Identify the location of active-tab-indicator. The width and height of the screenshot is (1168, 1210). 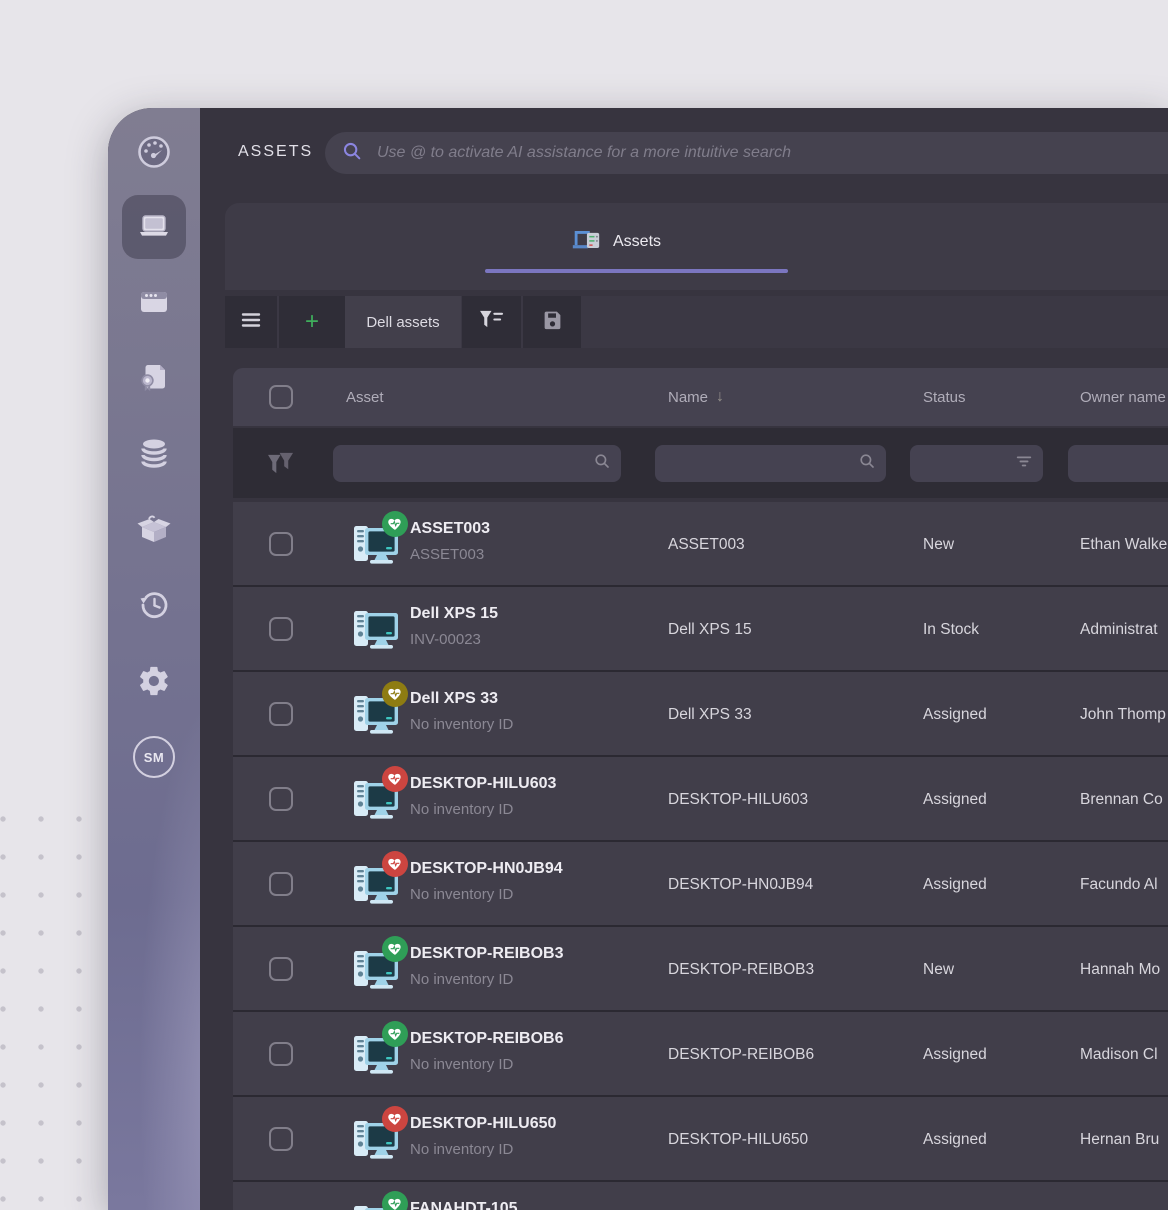
(636, 271).